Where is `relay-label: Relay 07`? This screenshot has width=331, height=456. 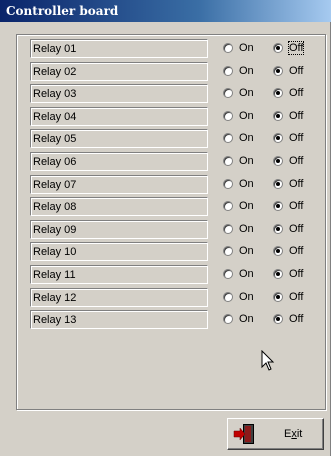 relay-label: Relay 07 is located at coordinates (119, 184).